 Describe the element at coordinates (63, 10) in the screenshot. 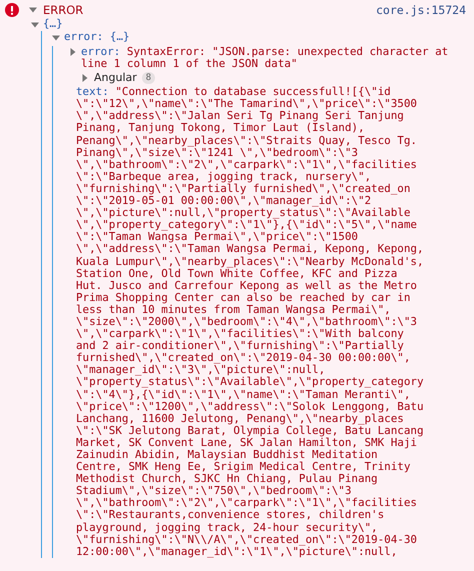

I see `error-label: ERROR` at that location.